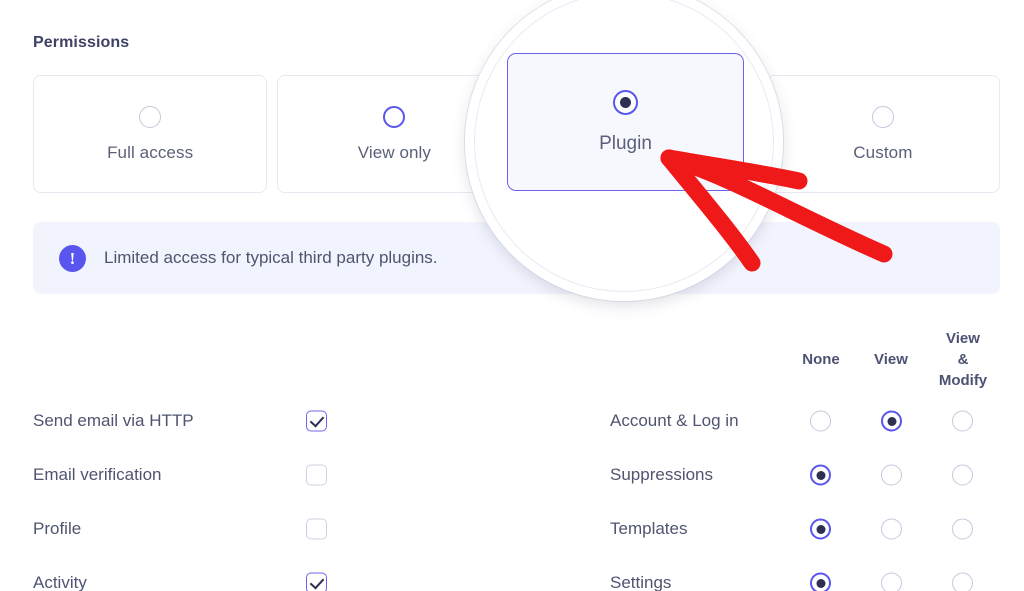 This screenshot has height=591, width=1024. What do you see at coordinates (150, 116) in the screenshot?
I see `radio-icon-full-access` at bounding box center [150, 116].